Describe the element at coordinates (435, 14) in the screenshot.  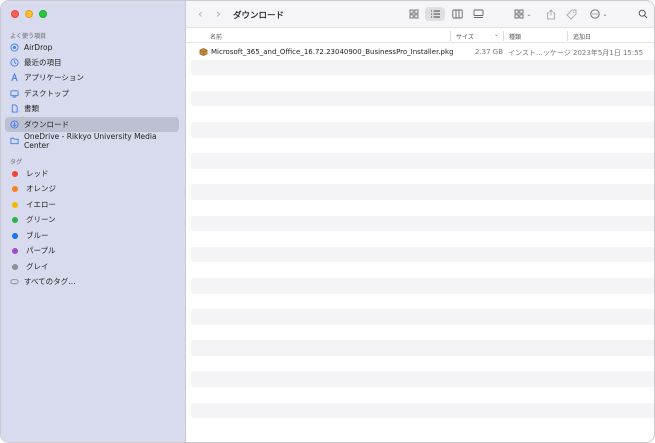
I see `list-view-button` at that location.